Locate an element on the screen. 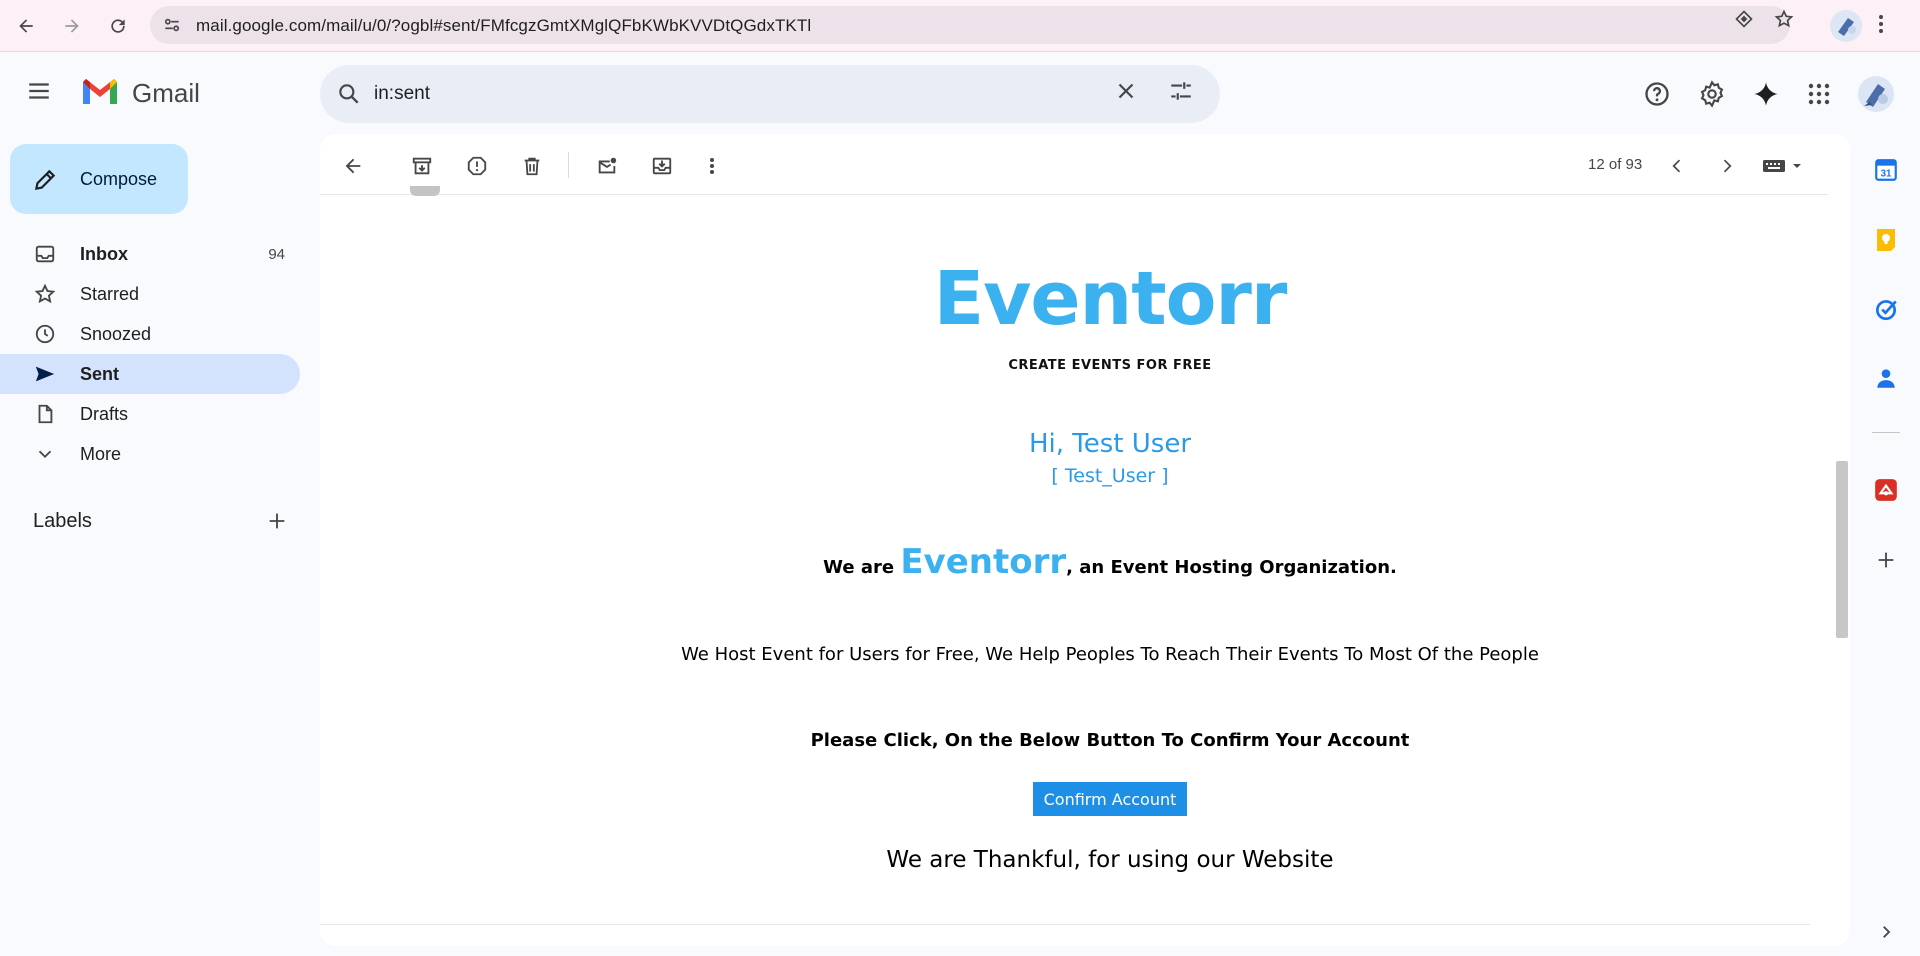 This screenshot has width=1920, height=956. email-greeting: Hi, Test User is located at coordinates (1110, 444).